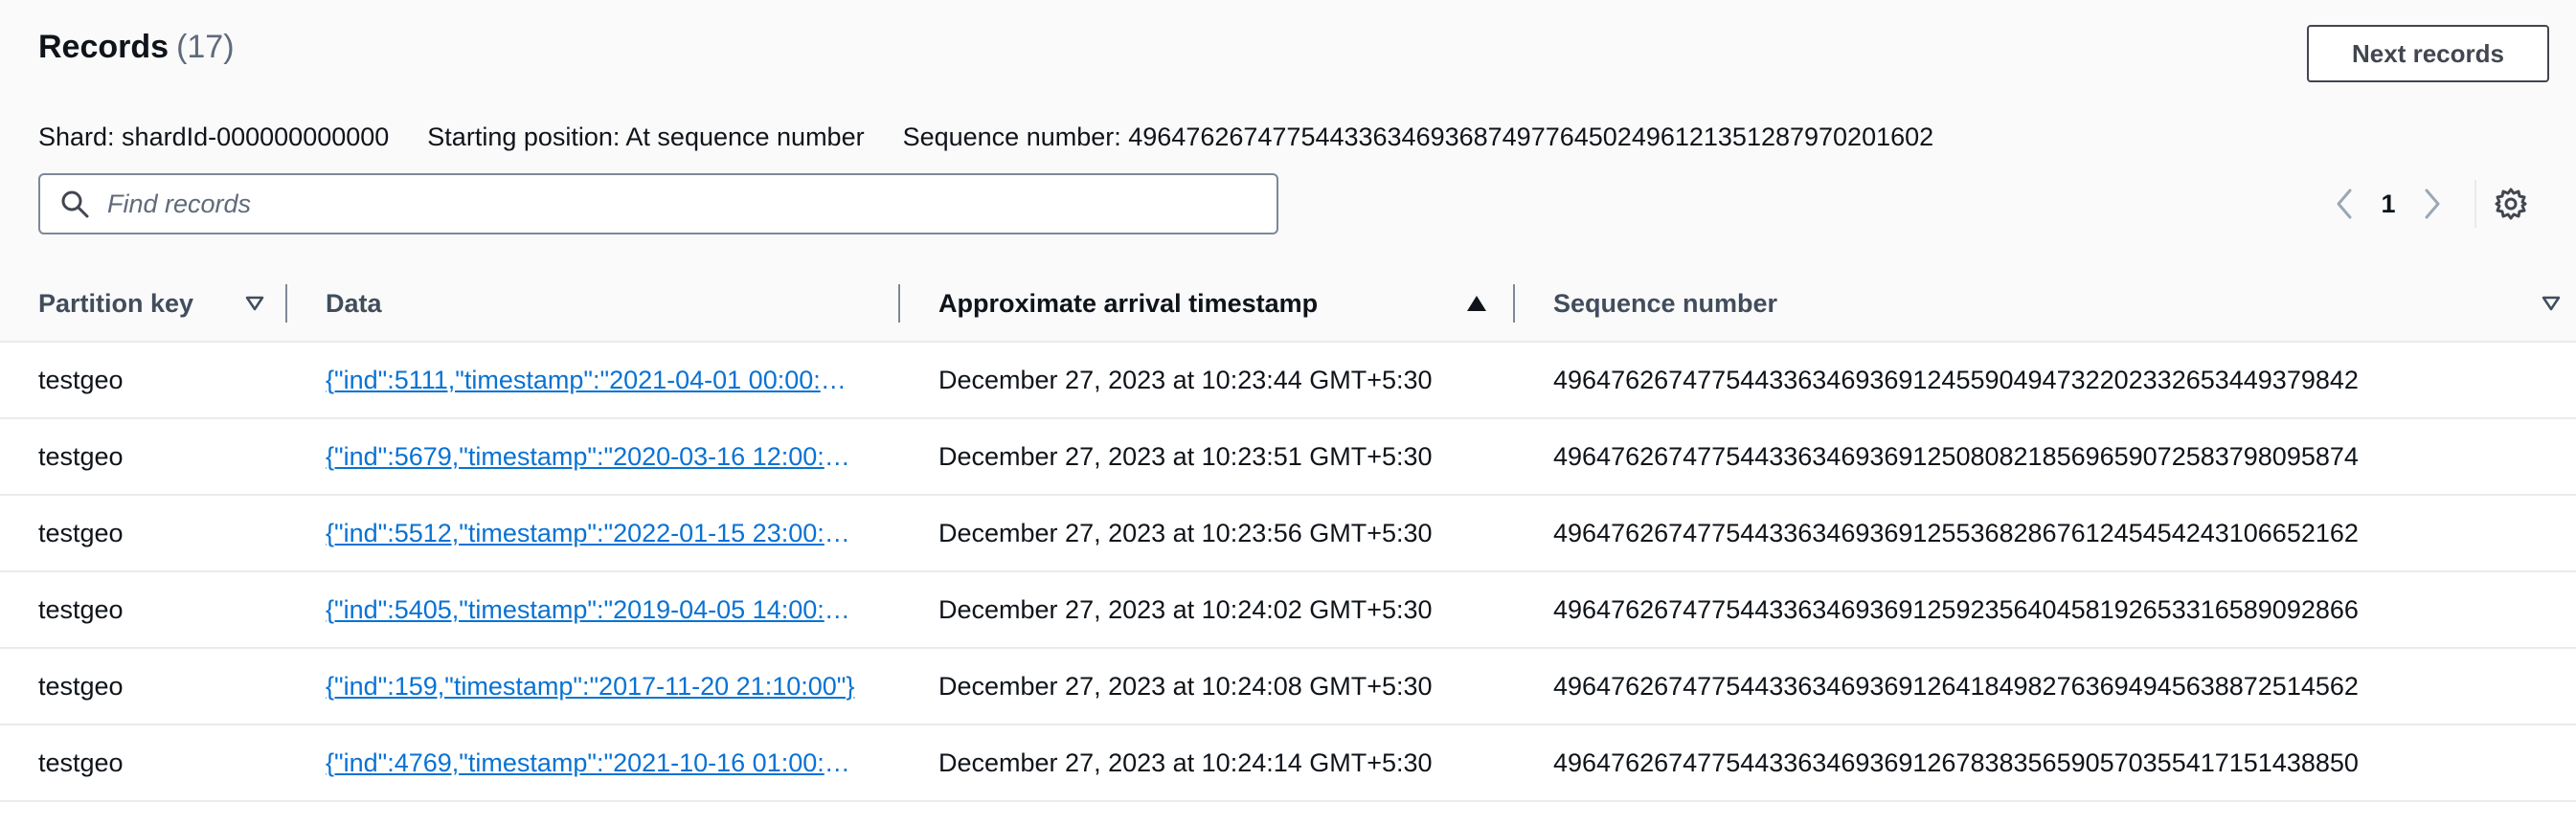 The width and height of the screenshot is (2576, 825). What do you see at coordinates (2046, 304) in the screenshot?
I see `column-header-sequence-number: Sequence number` at bounding box center [2046, 304].